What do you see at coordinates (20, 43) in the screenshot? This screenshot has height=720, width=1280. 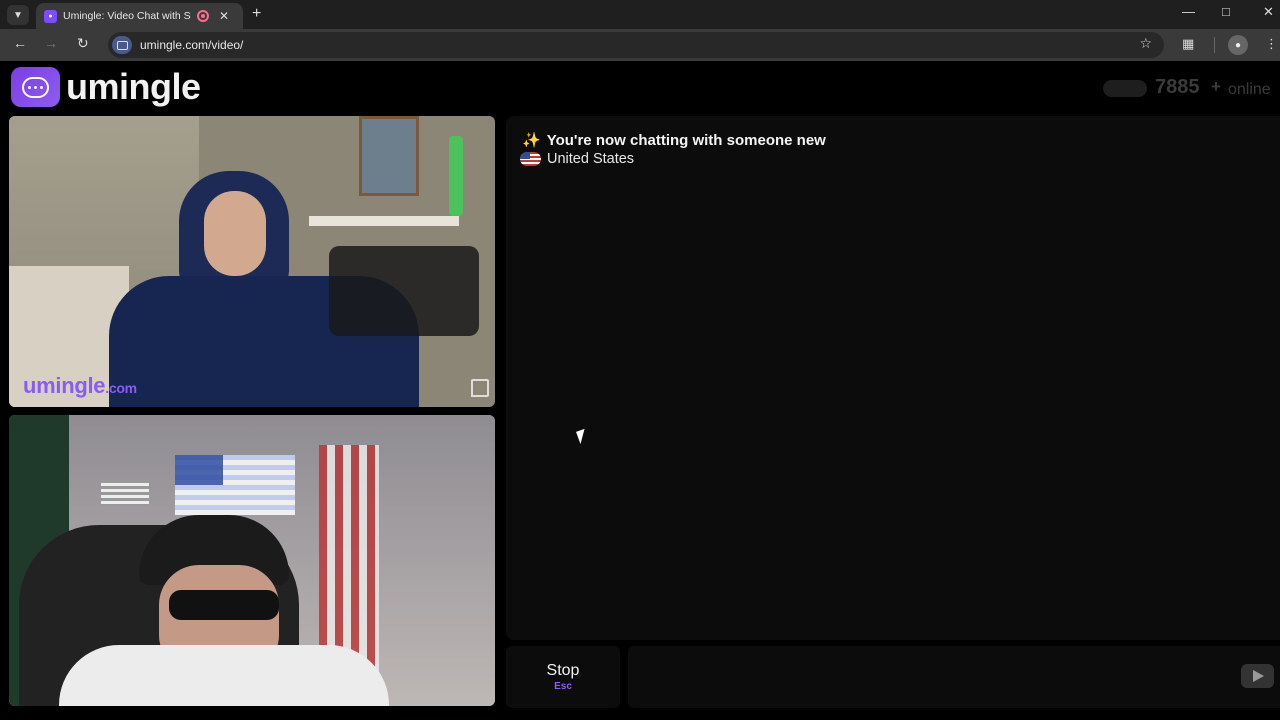 I see `back-icon: ←` at bounding box center [20, 43].